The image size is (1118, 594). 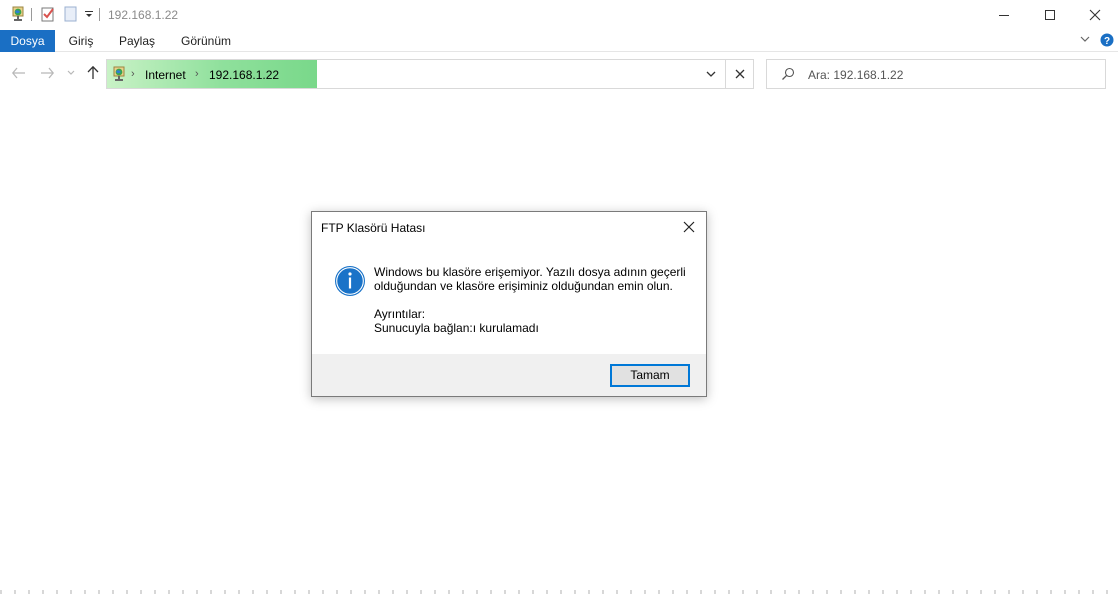 What do you see at coordinates (350, 282) in the screenshot?
I see `information-icon` at bounding box center [350, 282].